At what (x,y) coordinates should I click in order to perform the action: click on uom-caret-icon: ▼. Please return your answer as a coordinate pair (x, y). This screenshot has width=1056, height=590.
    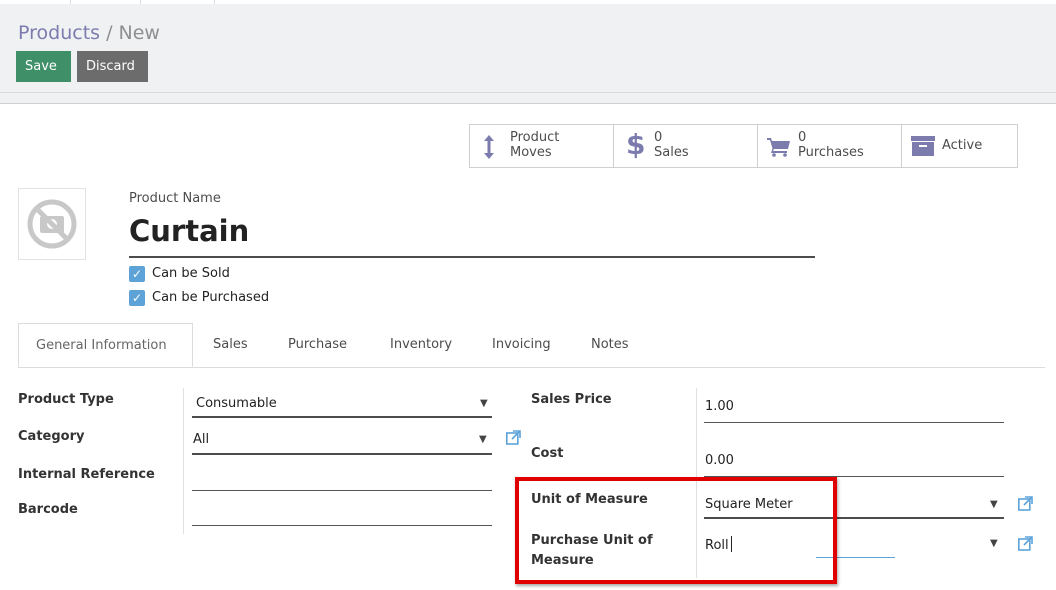
    Looking at the image, I should click on (994, 504).